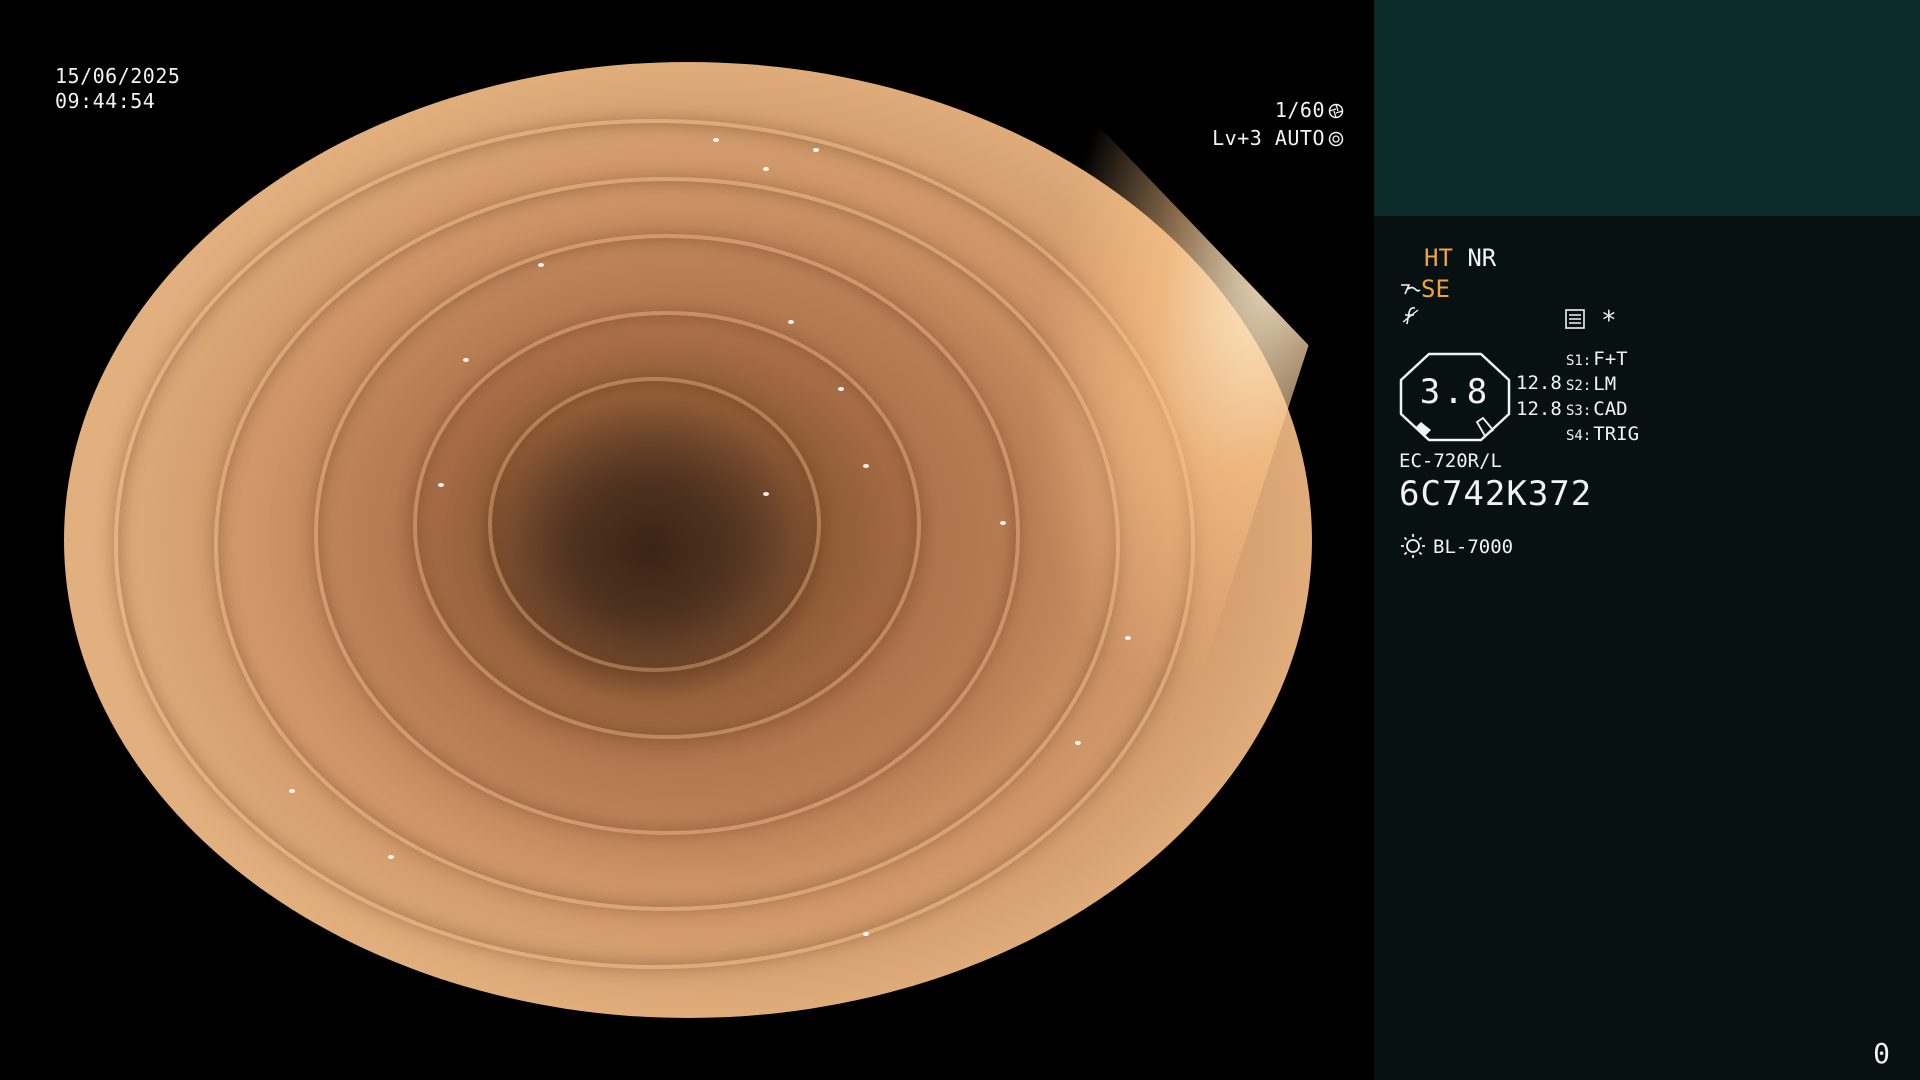 The image size is (1920, 1080). What do you see at coordinates (1610, 409) in the screenshot?
I see `switch-value: CAD` at bounding box center [1610, 409].